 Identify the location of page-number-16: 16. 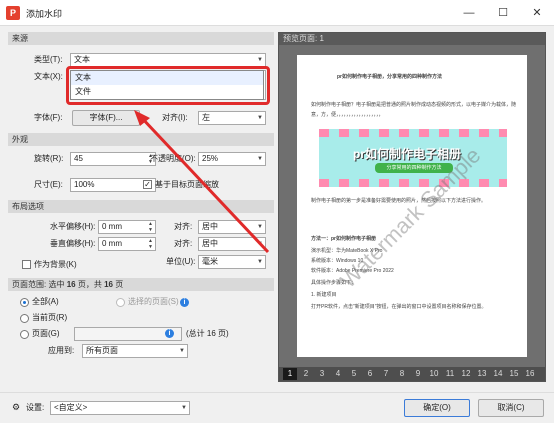
(530, 374).